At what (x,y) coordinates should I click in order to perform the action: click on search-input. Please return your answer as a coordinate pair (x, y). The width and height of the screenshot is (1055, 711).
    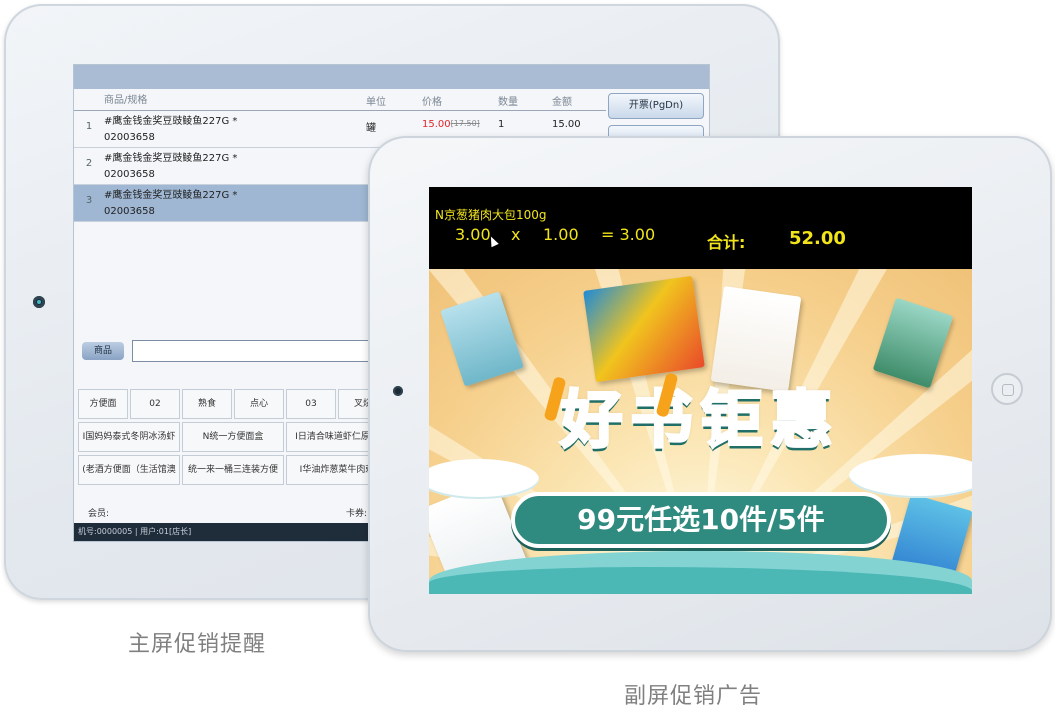
    Looking at the image, I should click on (257, 351).